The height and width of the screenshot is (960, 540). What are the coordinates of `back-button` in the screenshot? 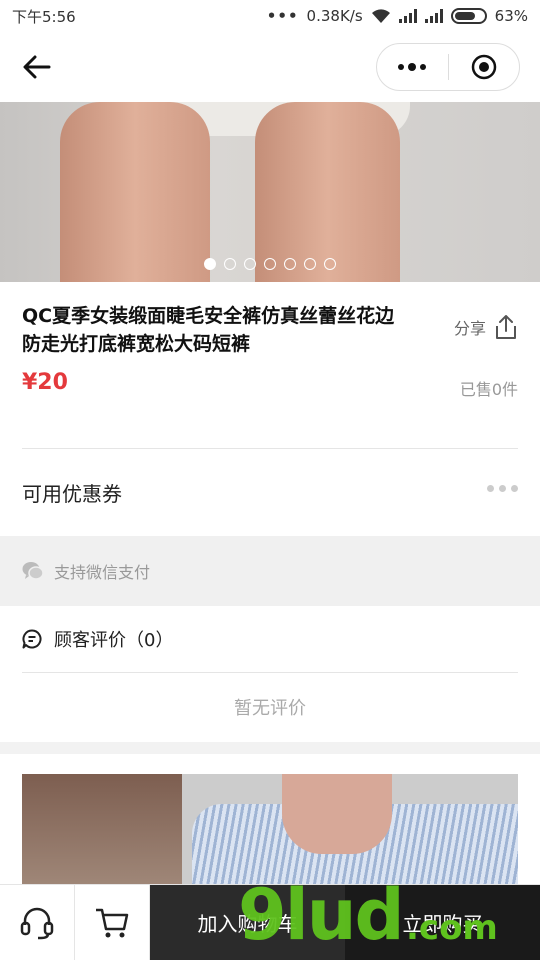 It's located at (37, 67).